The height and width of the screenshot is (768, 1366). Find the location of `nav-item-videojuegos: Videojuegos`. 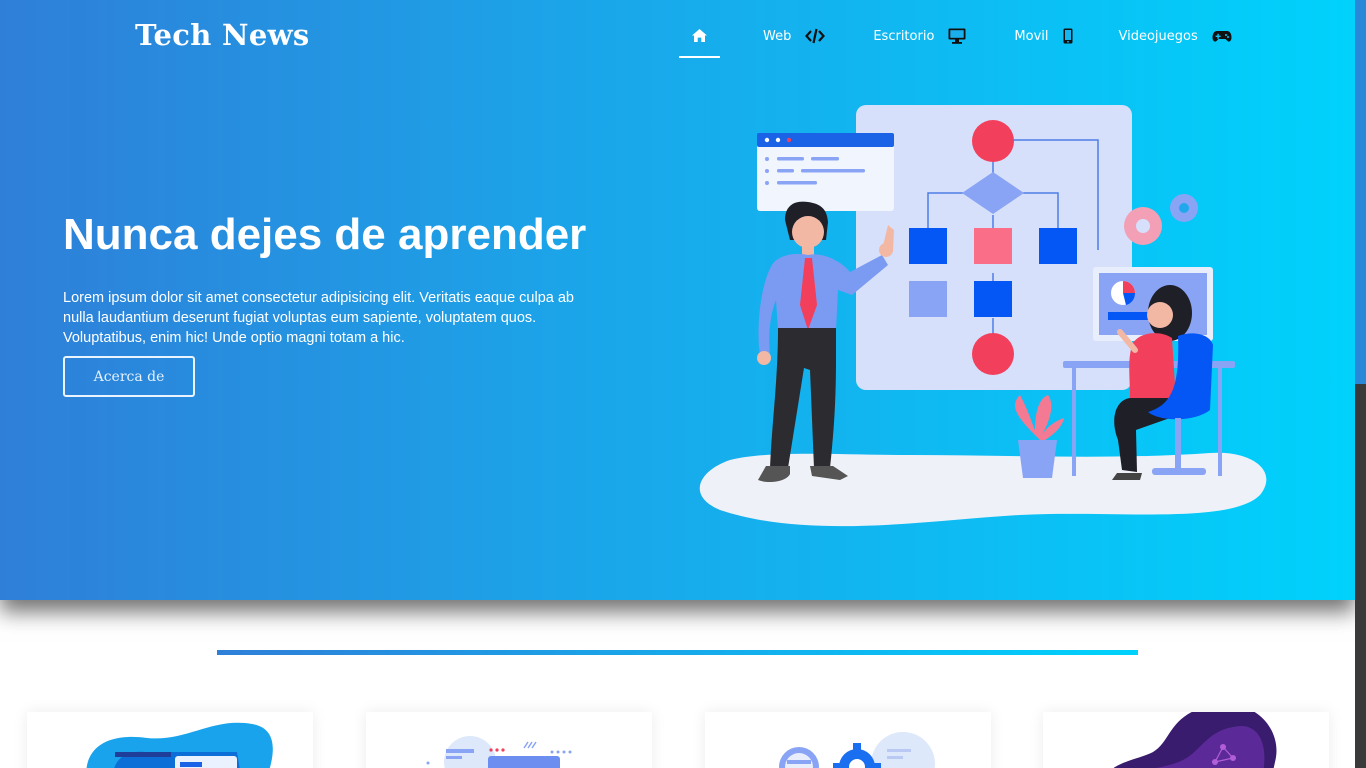

nav-item-videojuegos: Videojuegos is located at coordinates (1175, 36).